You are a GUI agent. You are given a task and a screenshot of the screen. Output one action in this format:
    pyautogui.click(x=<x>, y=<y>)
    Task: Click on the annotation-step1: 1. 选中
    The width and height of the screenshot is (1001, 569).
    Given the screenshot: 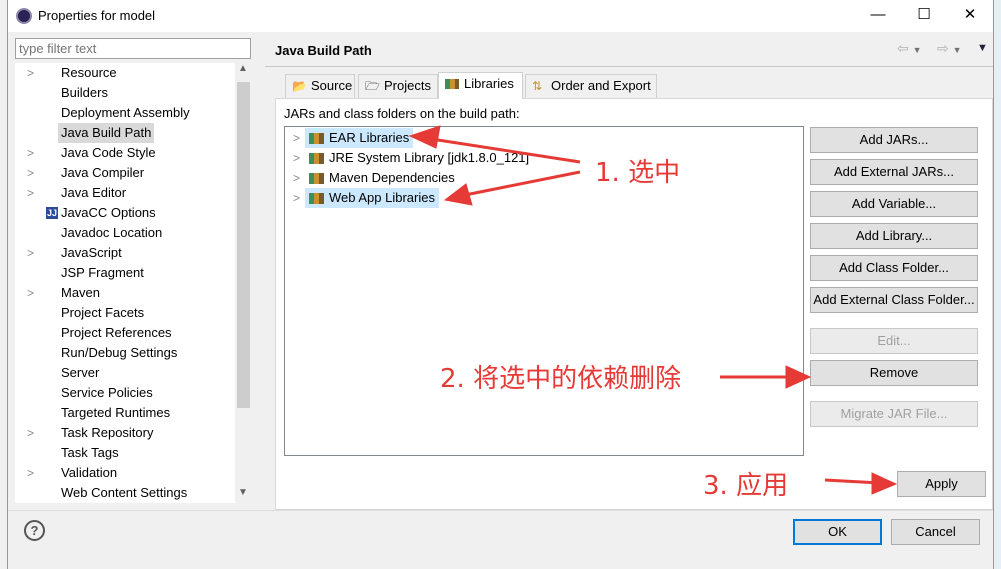 What is the action you would take?
    pyautogui.click(x=638, y=173)
    